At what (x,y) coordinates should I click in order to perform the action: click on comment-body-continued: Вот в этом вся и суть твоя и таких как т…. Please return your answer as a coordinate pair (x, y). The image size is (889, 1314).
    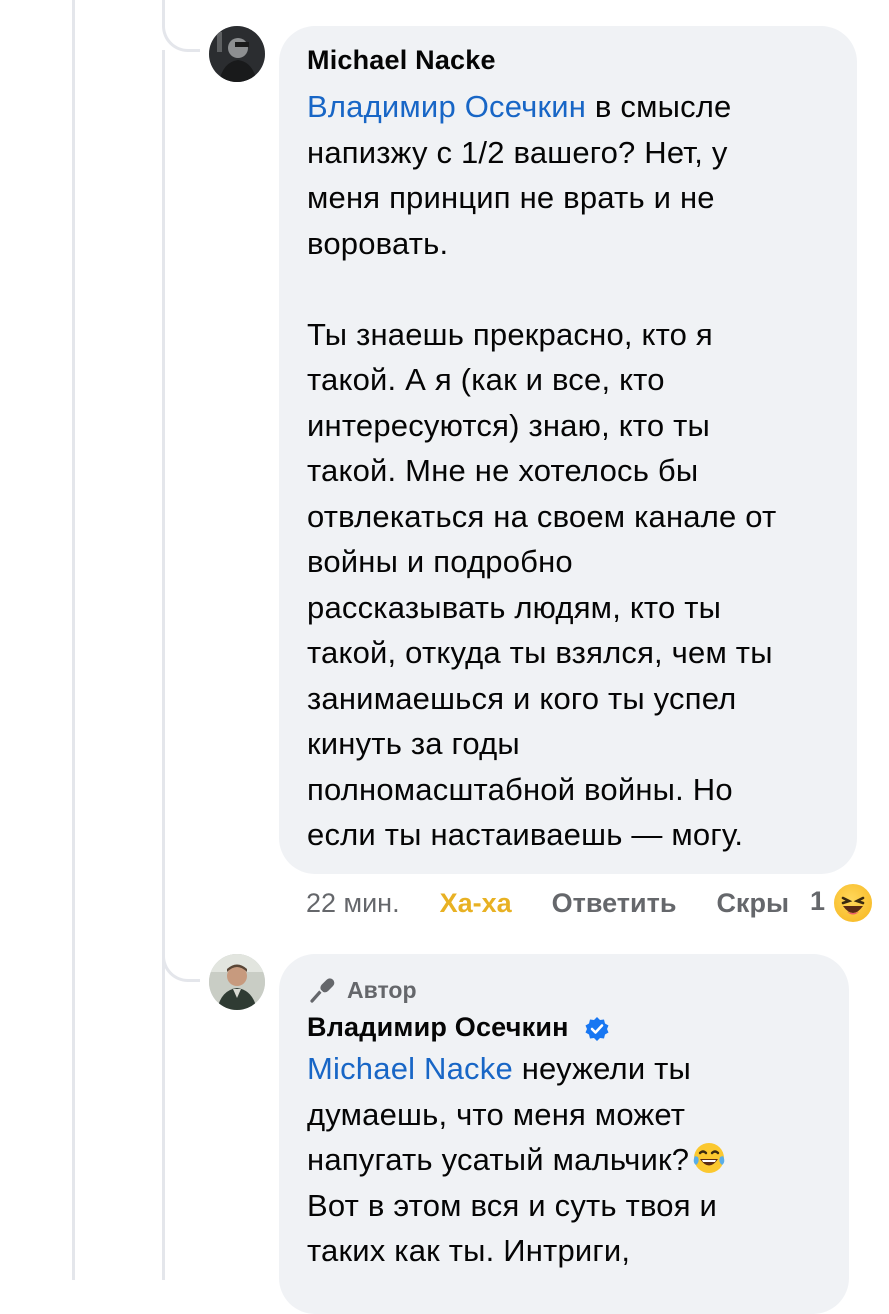
    Looking at the image, I should click on (512, 1228).